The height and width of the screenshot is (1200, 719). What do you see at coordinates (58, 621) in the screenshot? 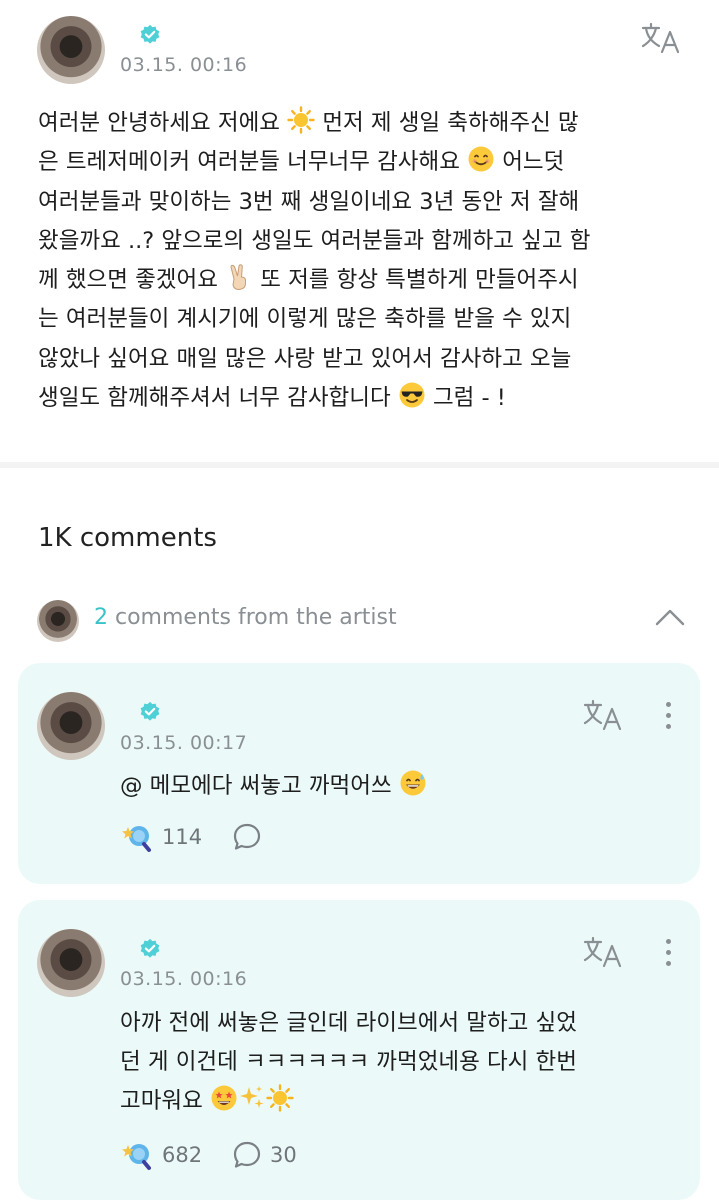
I see `artist-comments-avatar` at bounding box center [58, 621].